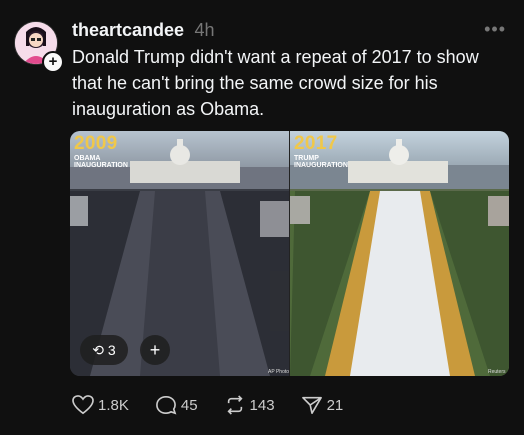 The width and height of the screenshot is (524, 435). Describe the element at coordinates (497, 372) in the screenshot. I see `right-photo-credit: Reuters` at that location.